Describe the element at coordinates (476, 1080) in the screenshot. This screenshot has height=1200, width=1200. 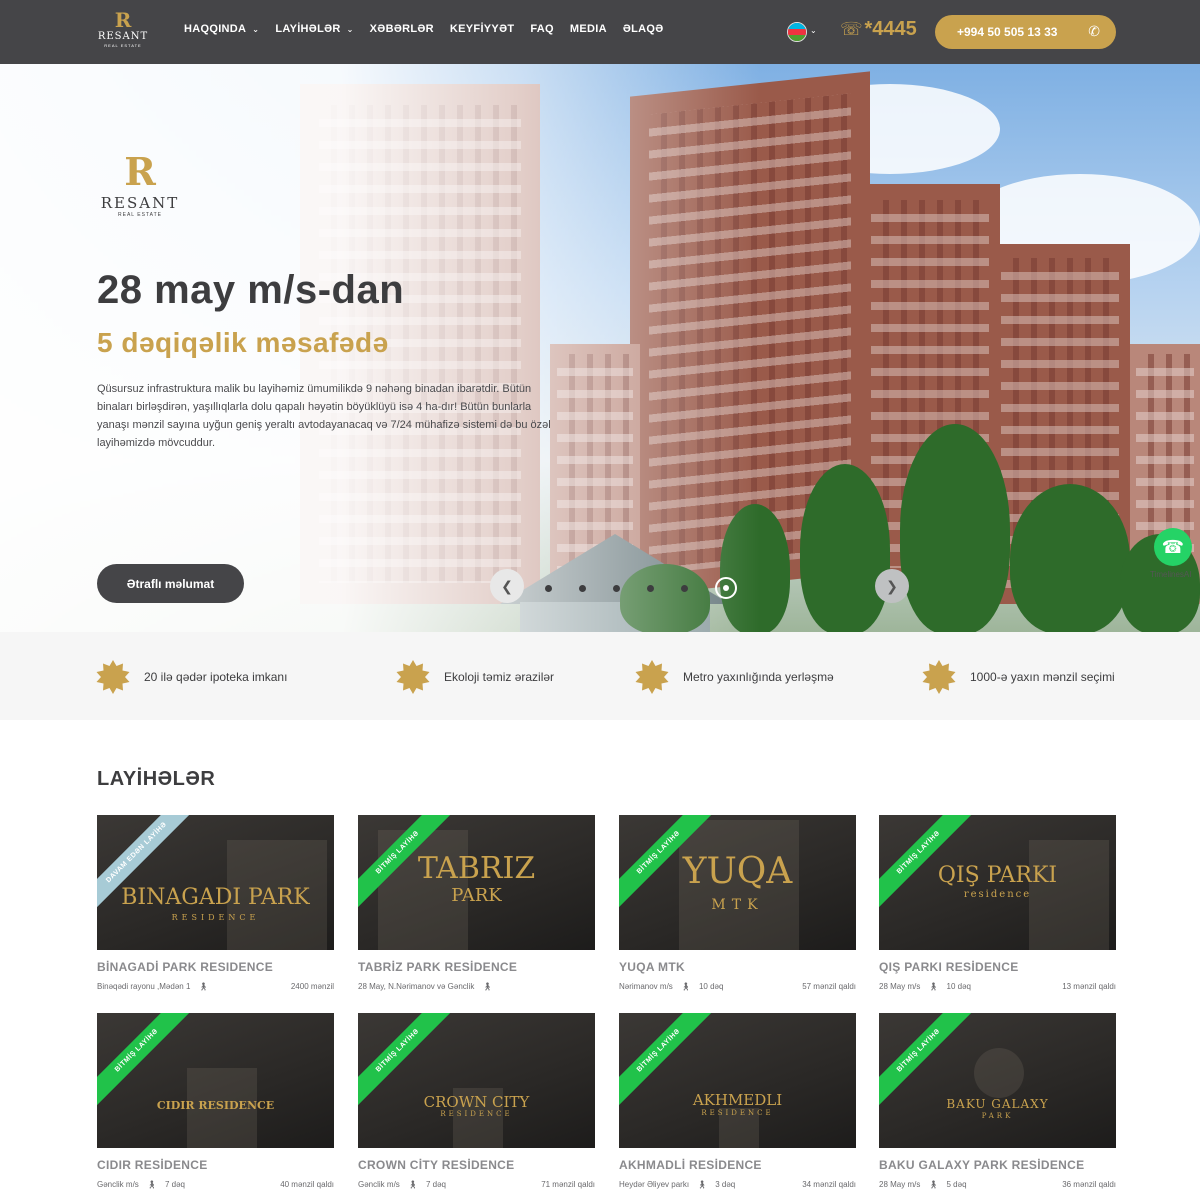
I see `project-thumbnail: CROWN CITY RESIDENCE BİTMİŞ LAYİHƏ` at that location.